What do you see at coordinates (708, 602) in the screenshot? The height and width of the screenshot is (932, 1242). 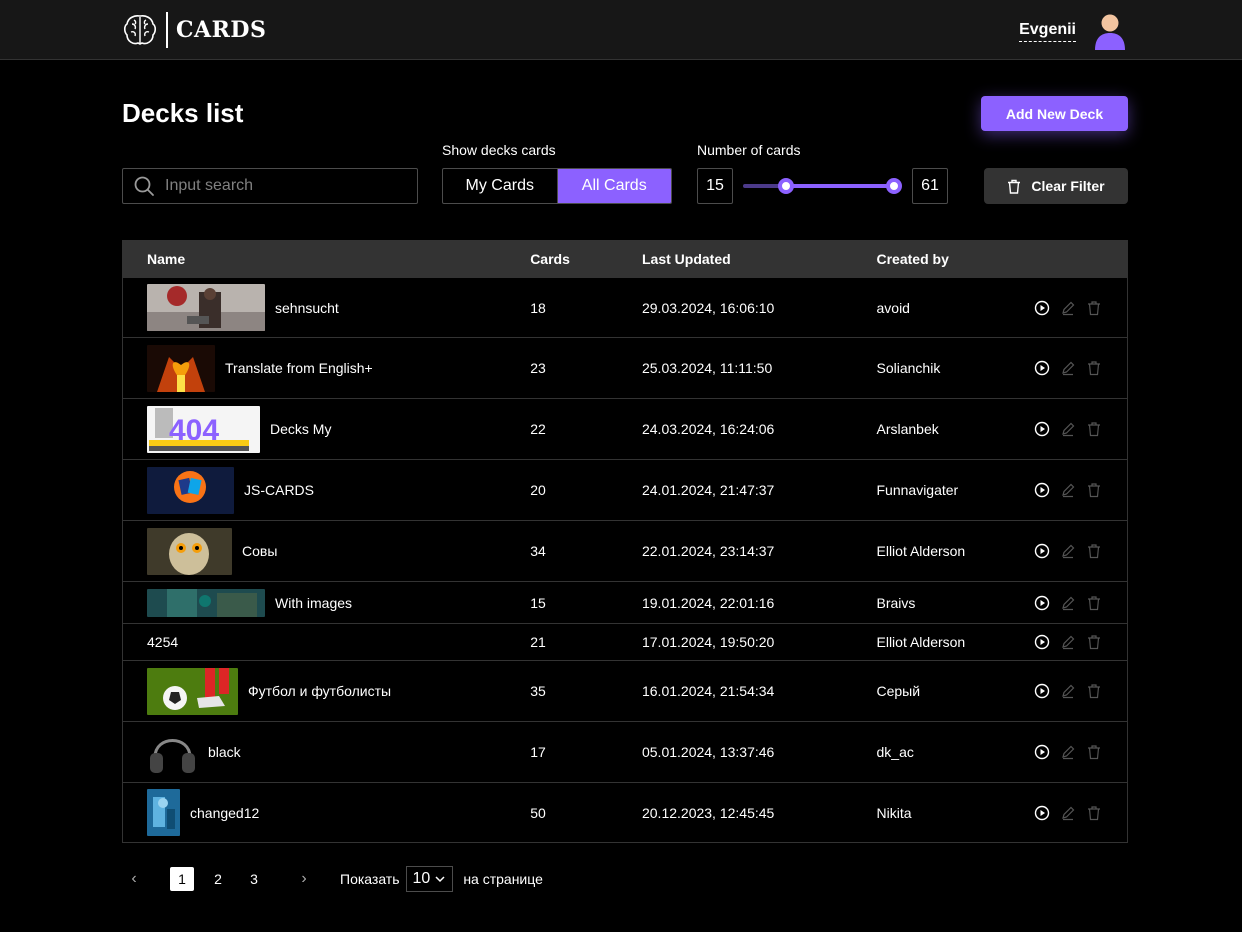 I see `deck-last-updated: 19.01.2024, 22:01:16` at bounding box center [708, 602].